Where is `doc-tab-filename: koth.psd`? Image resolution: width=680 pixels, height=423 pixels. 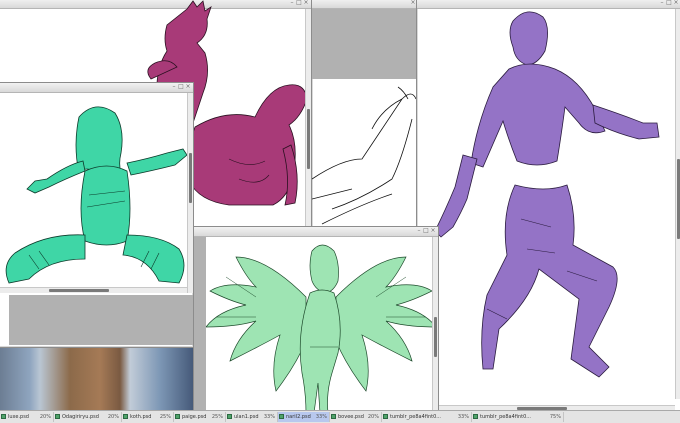
doc-tab-filename: koth.psd is located at coordinates (141, 417).